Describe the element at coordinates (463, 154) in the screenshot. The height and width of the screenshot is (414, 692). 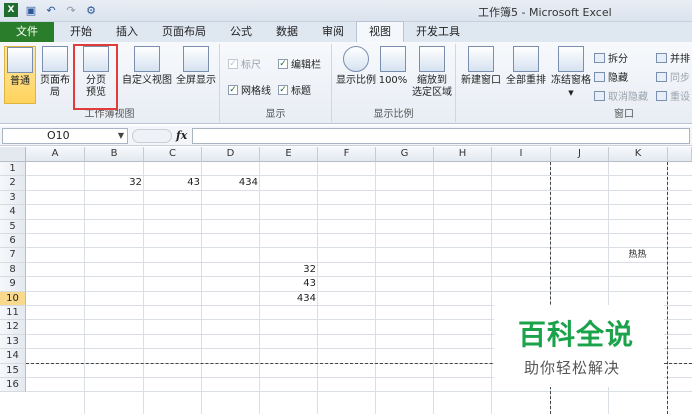
I see `column-header-h: H` at that location.